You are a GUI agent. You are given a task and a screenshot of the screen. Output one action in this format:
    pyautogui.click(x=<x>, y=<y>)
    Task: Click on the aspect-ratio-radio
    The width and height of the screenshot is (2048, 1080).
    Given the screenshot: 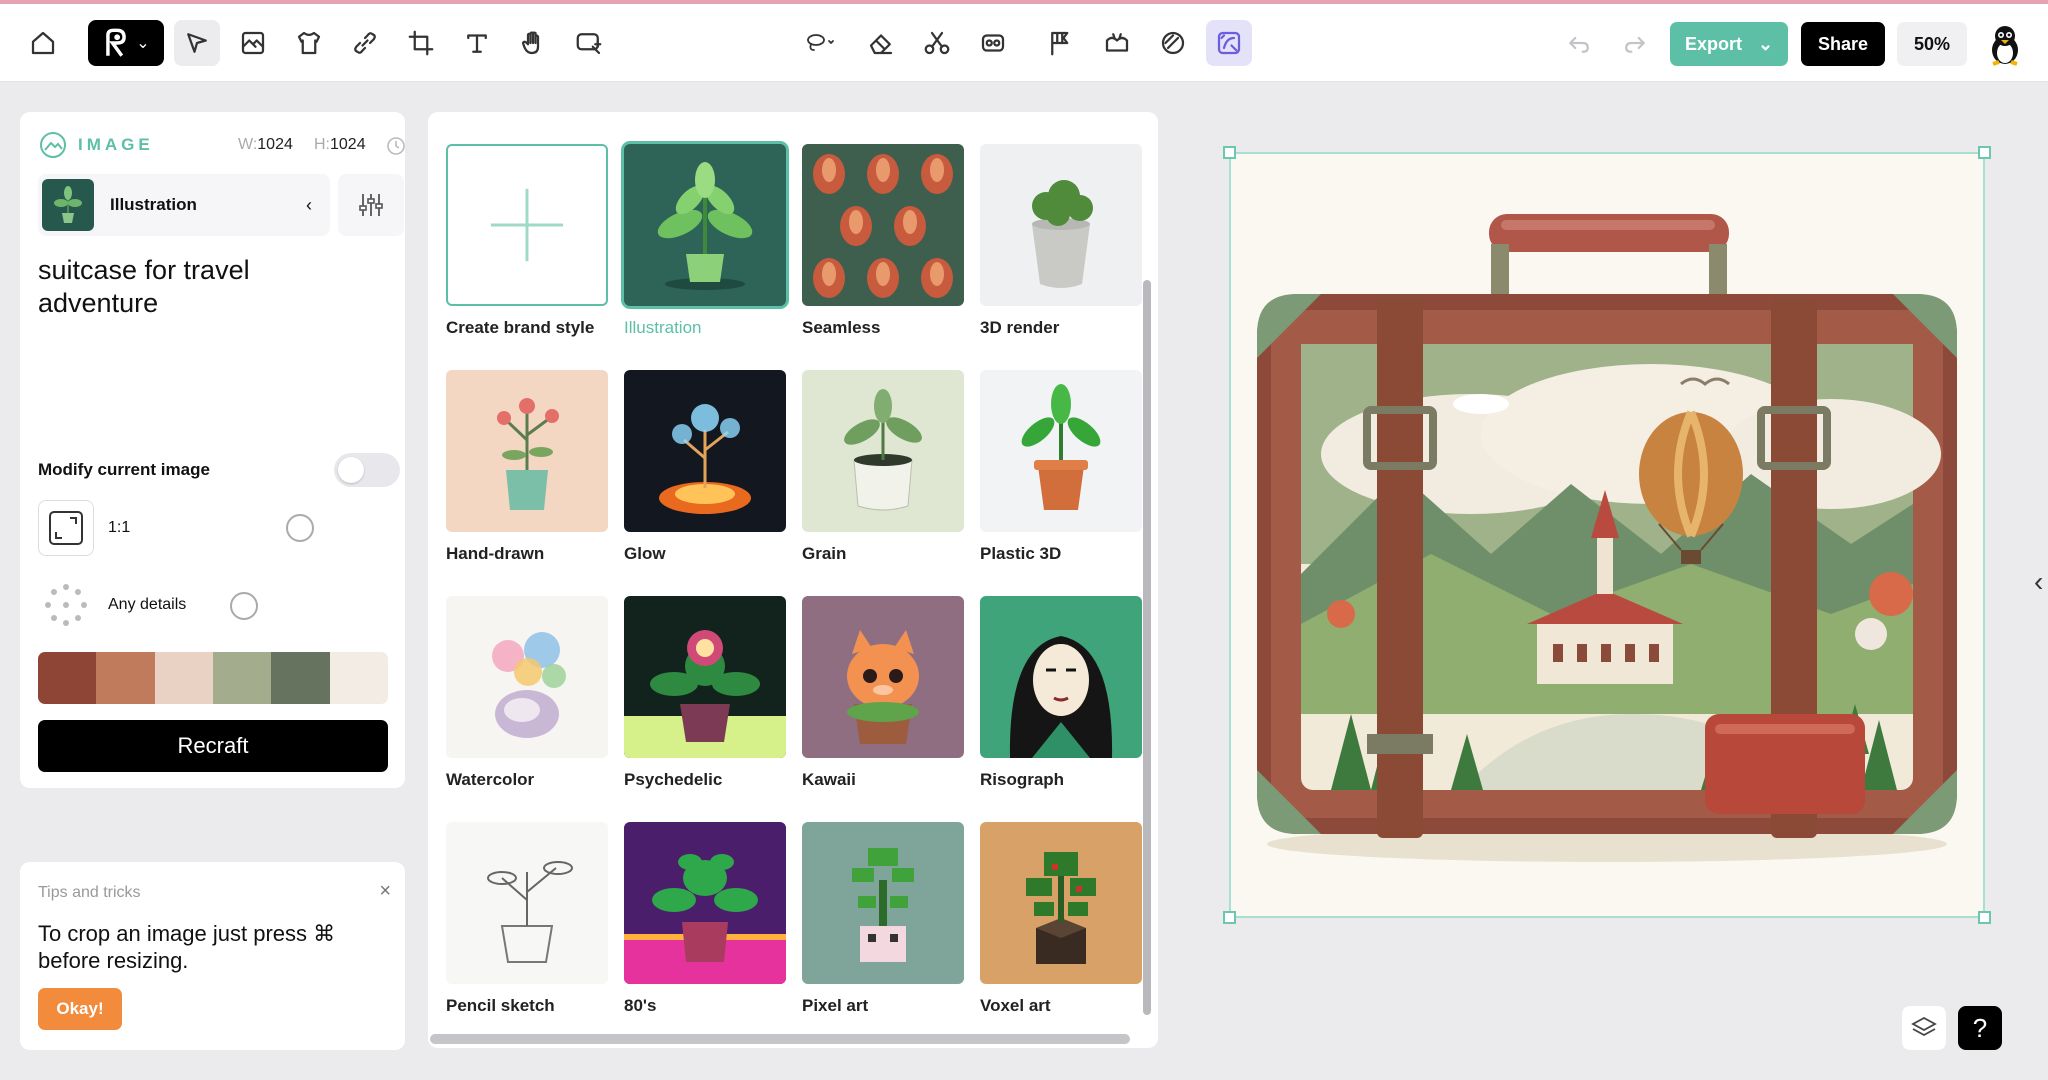 What is the action you would take?
    pyautogui.click(x=300, y=528)
    